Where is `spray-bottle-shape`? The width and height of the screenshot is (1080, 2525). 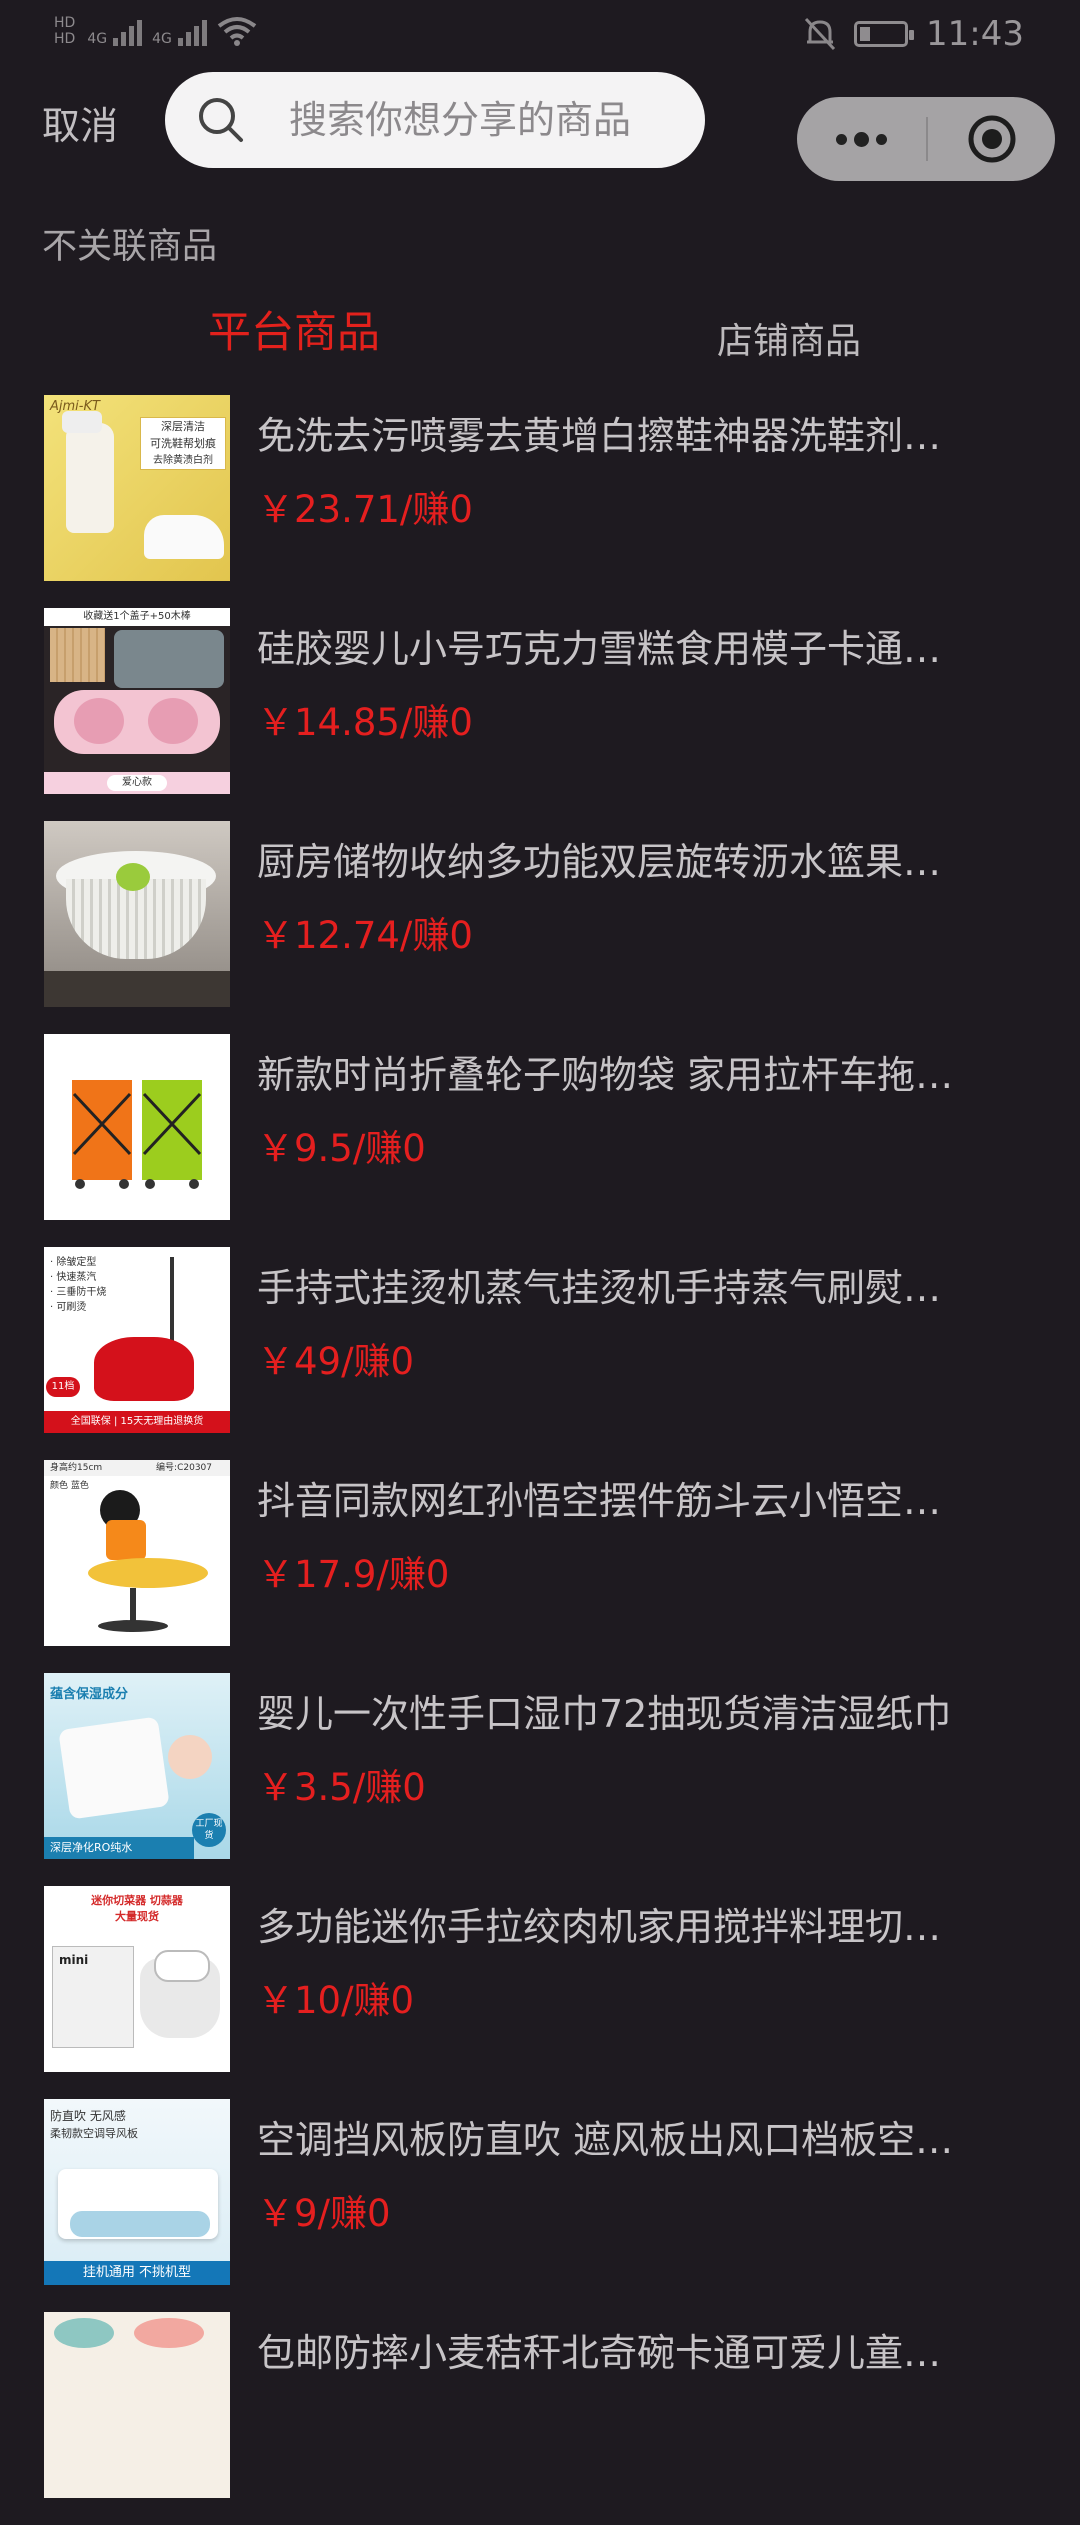
spray-bottle-shape is located at coordinates (90, 478).